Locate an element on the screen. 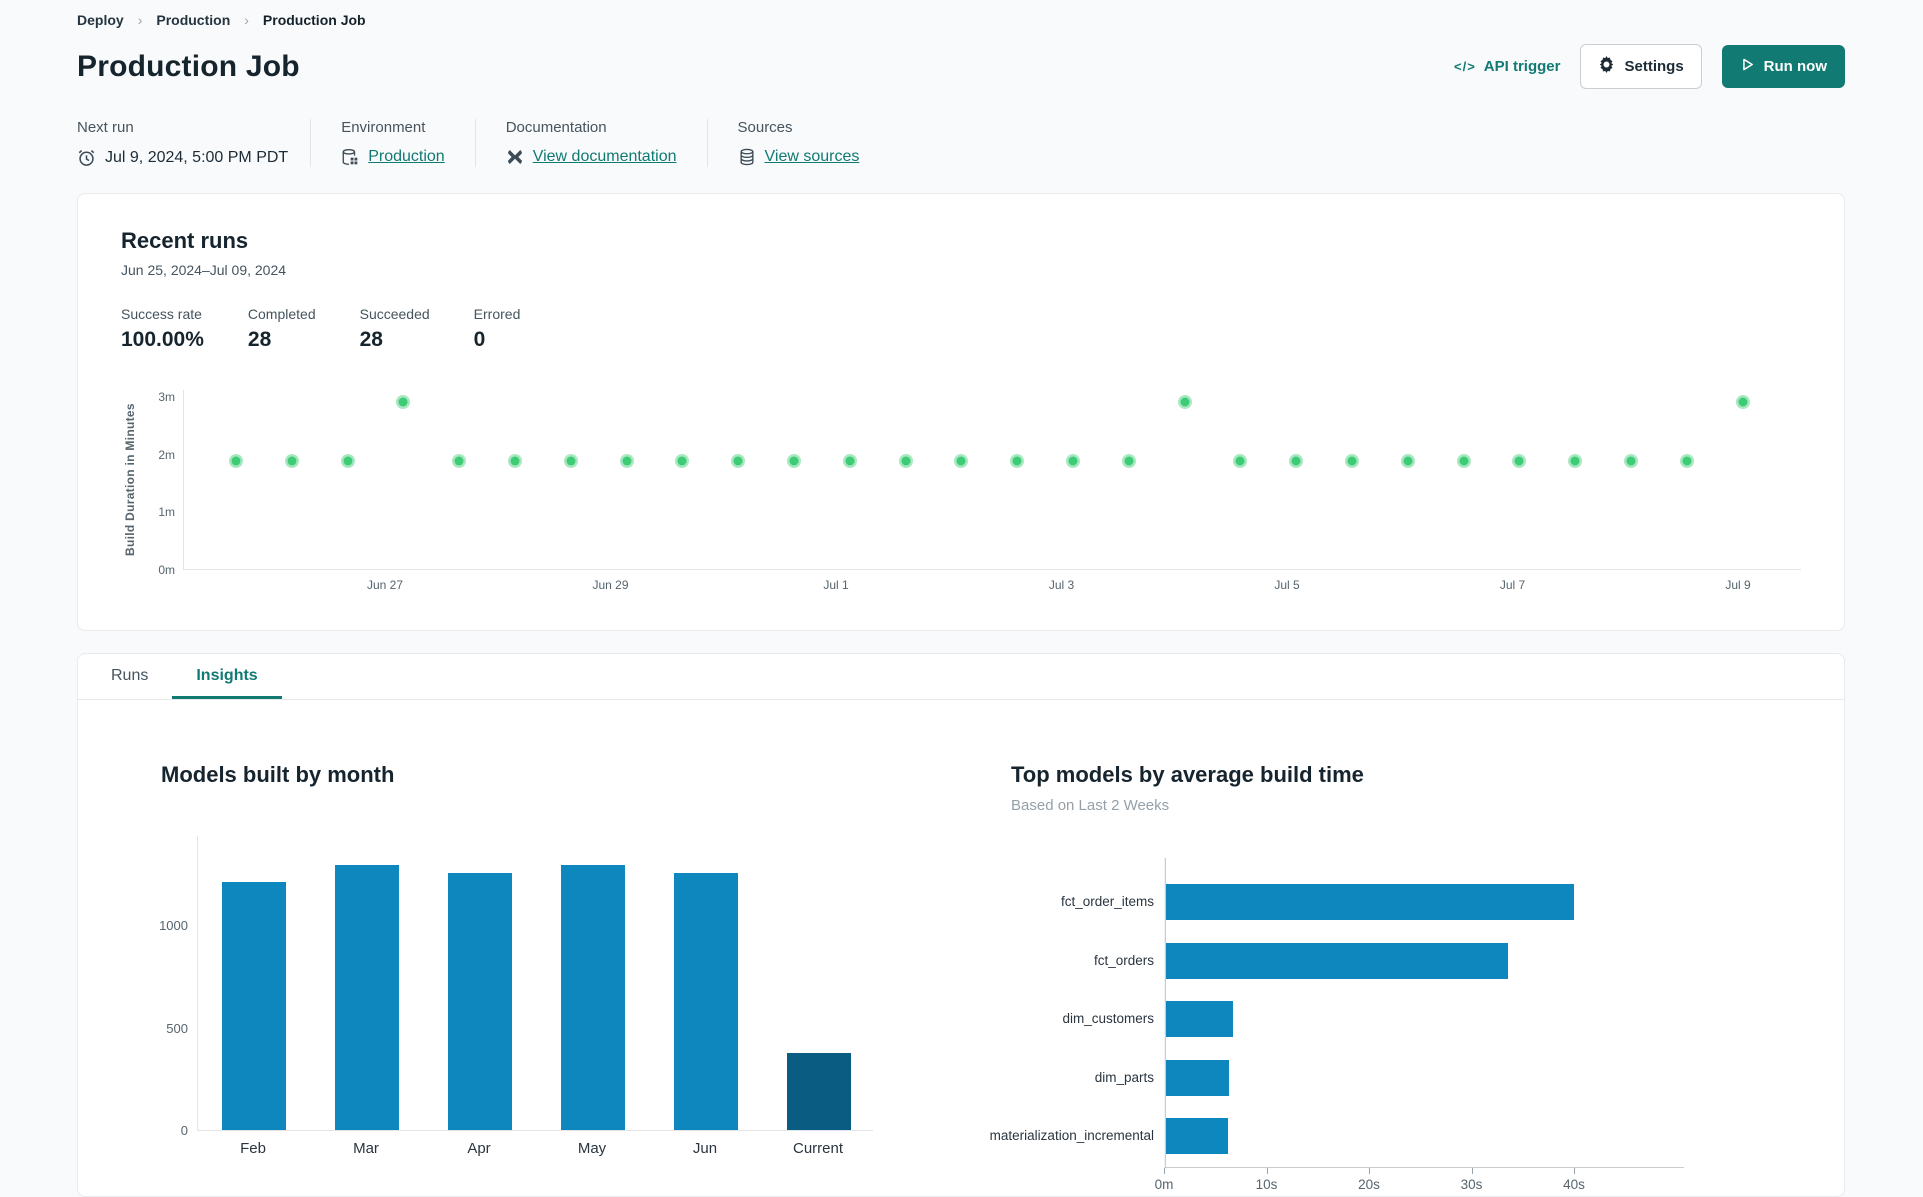 The image size is (1923, 1197). bar-x-tick-label: May is located at coordinates (592, 1148).